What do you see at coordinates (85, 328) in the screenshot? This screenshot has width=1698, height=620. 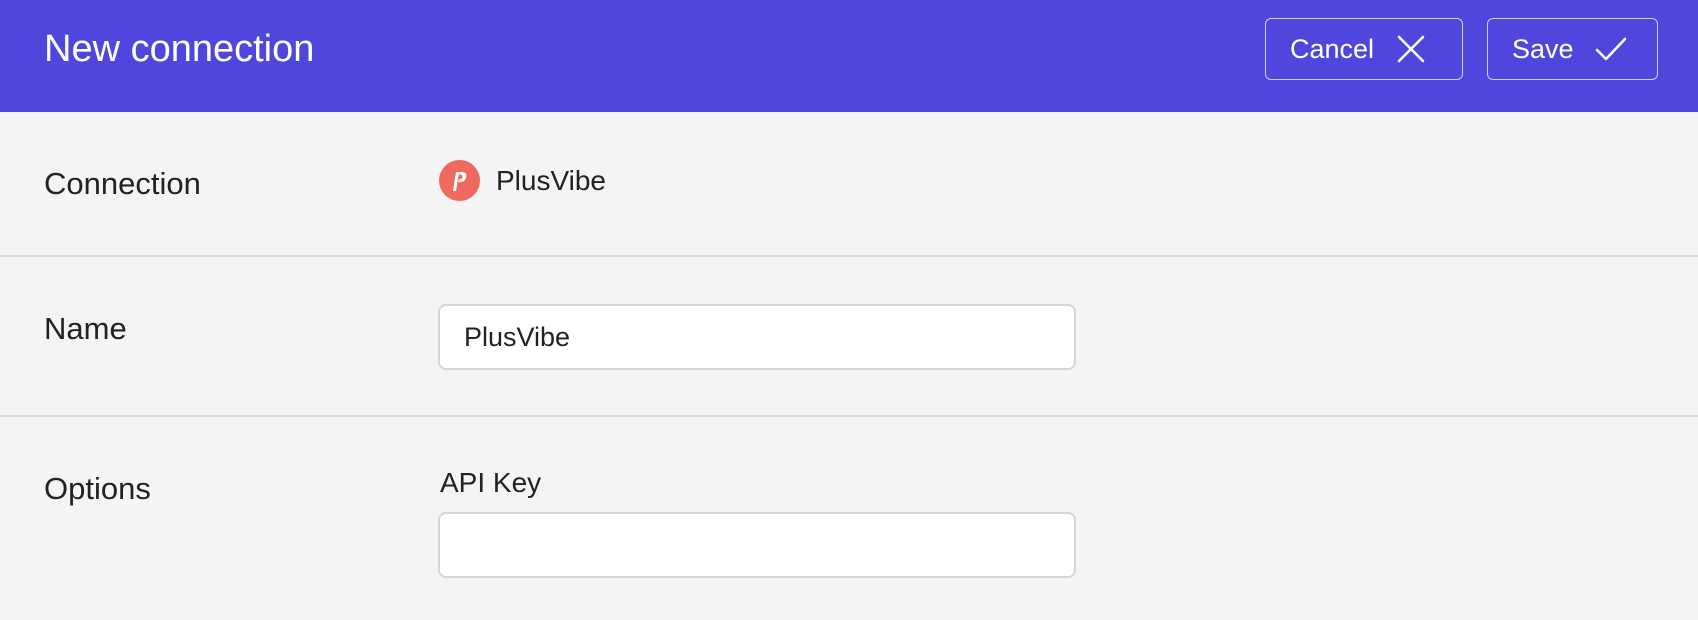 I see `name-label: Name` at bounding box center [85, 328].